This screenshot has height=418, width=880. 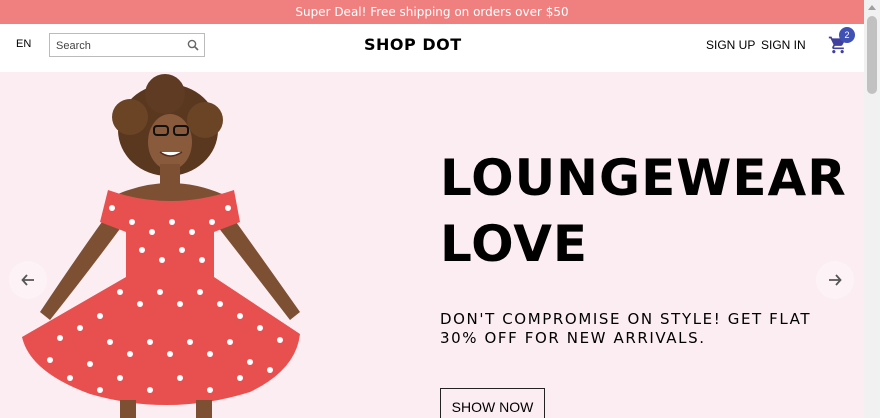 What do you see at coordinates (872, 55) in the screenshot?
I see `scrollbar-thumb` at bounding box center [872, 55].